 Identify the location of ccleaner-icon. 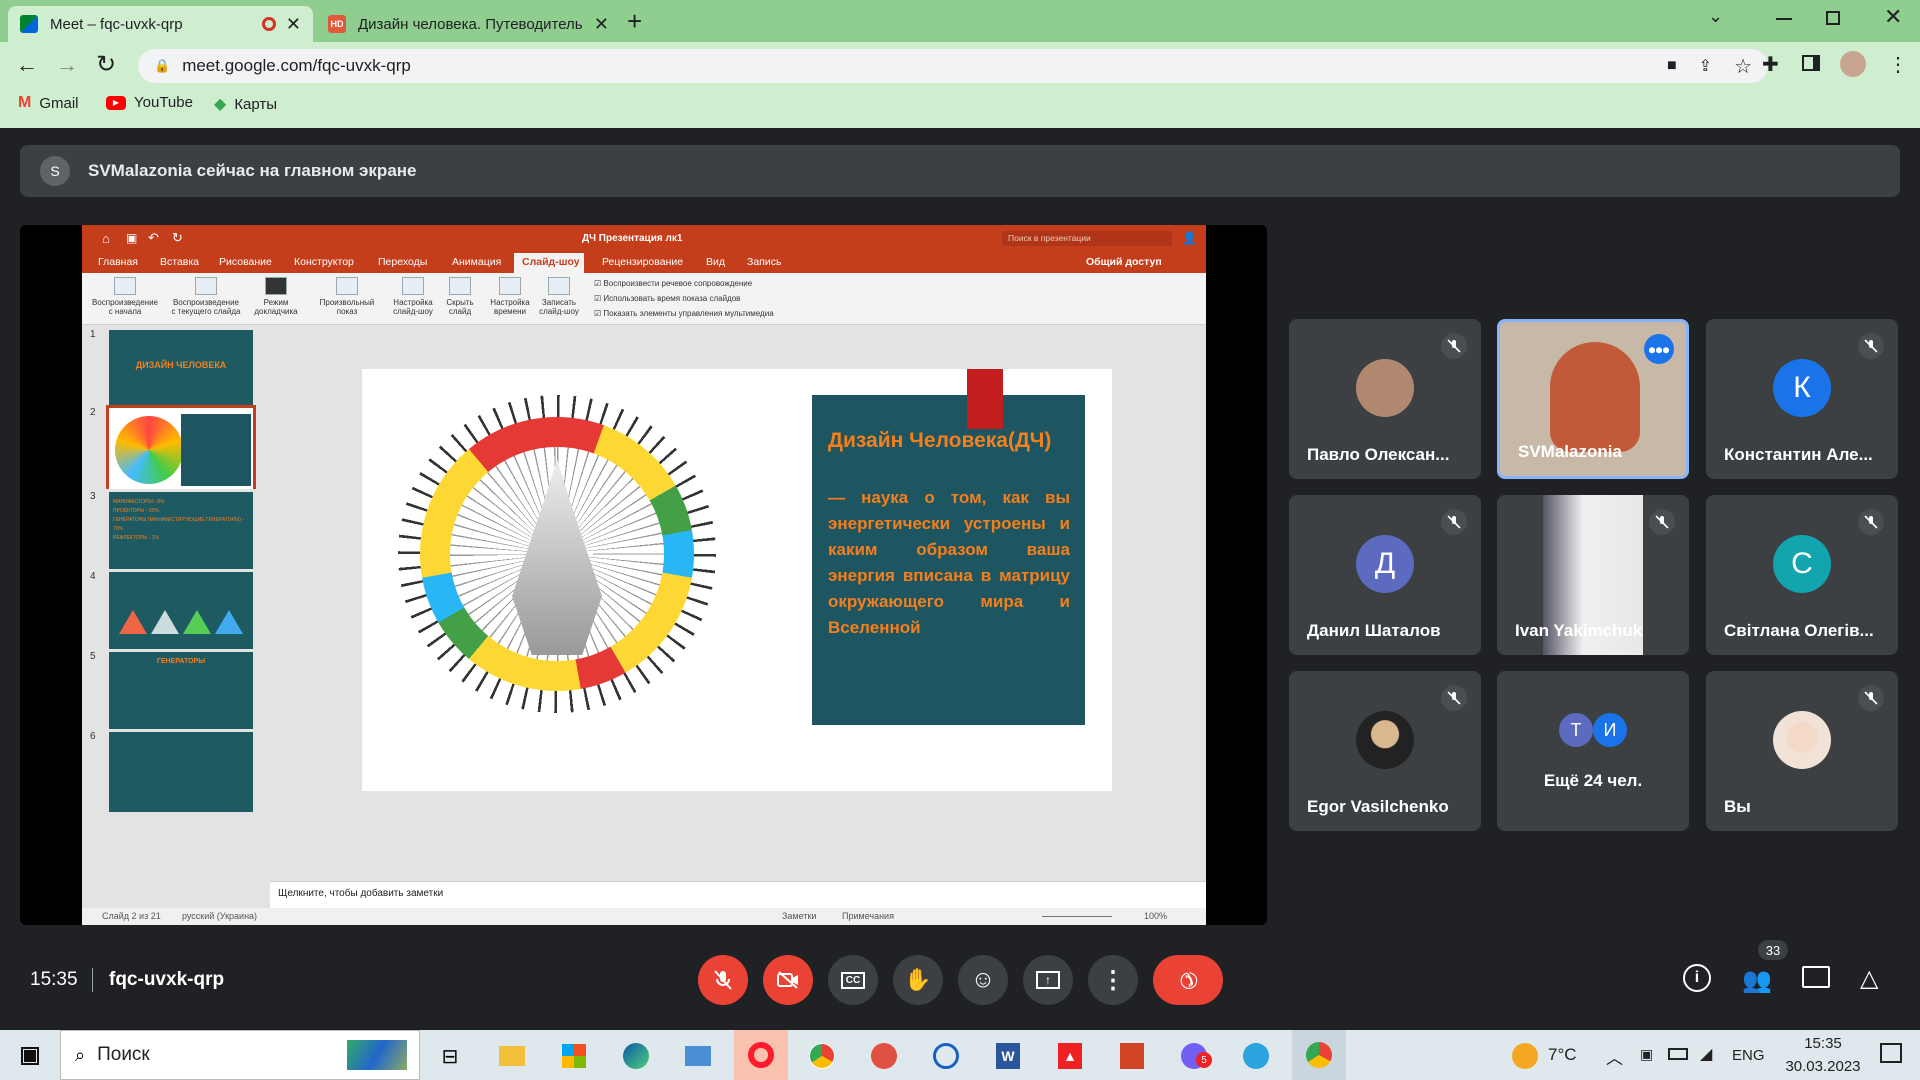
(946, 1056).